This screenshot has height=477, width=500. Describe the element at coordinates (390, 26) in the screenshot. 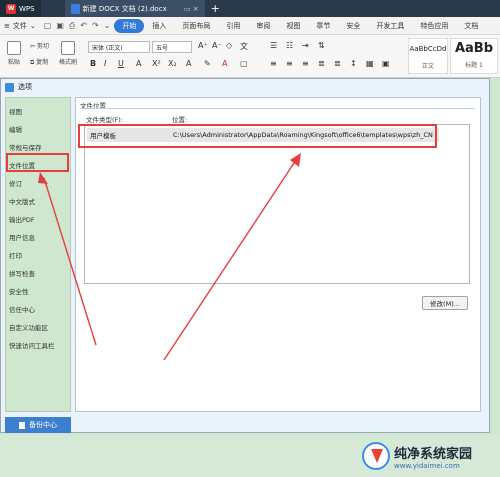

I see `tab-developer: 开发工具` at that location.